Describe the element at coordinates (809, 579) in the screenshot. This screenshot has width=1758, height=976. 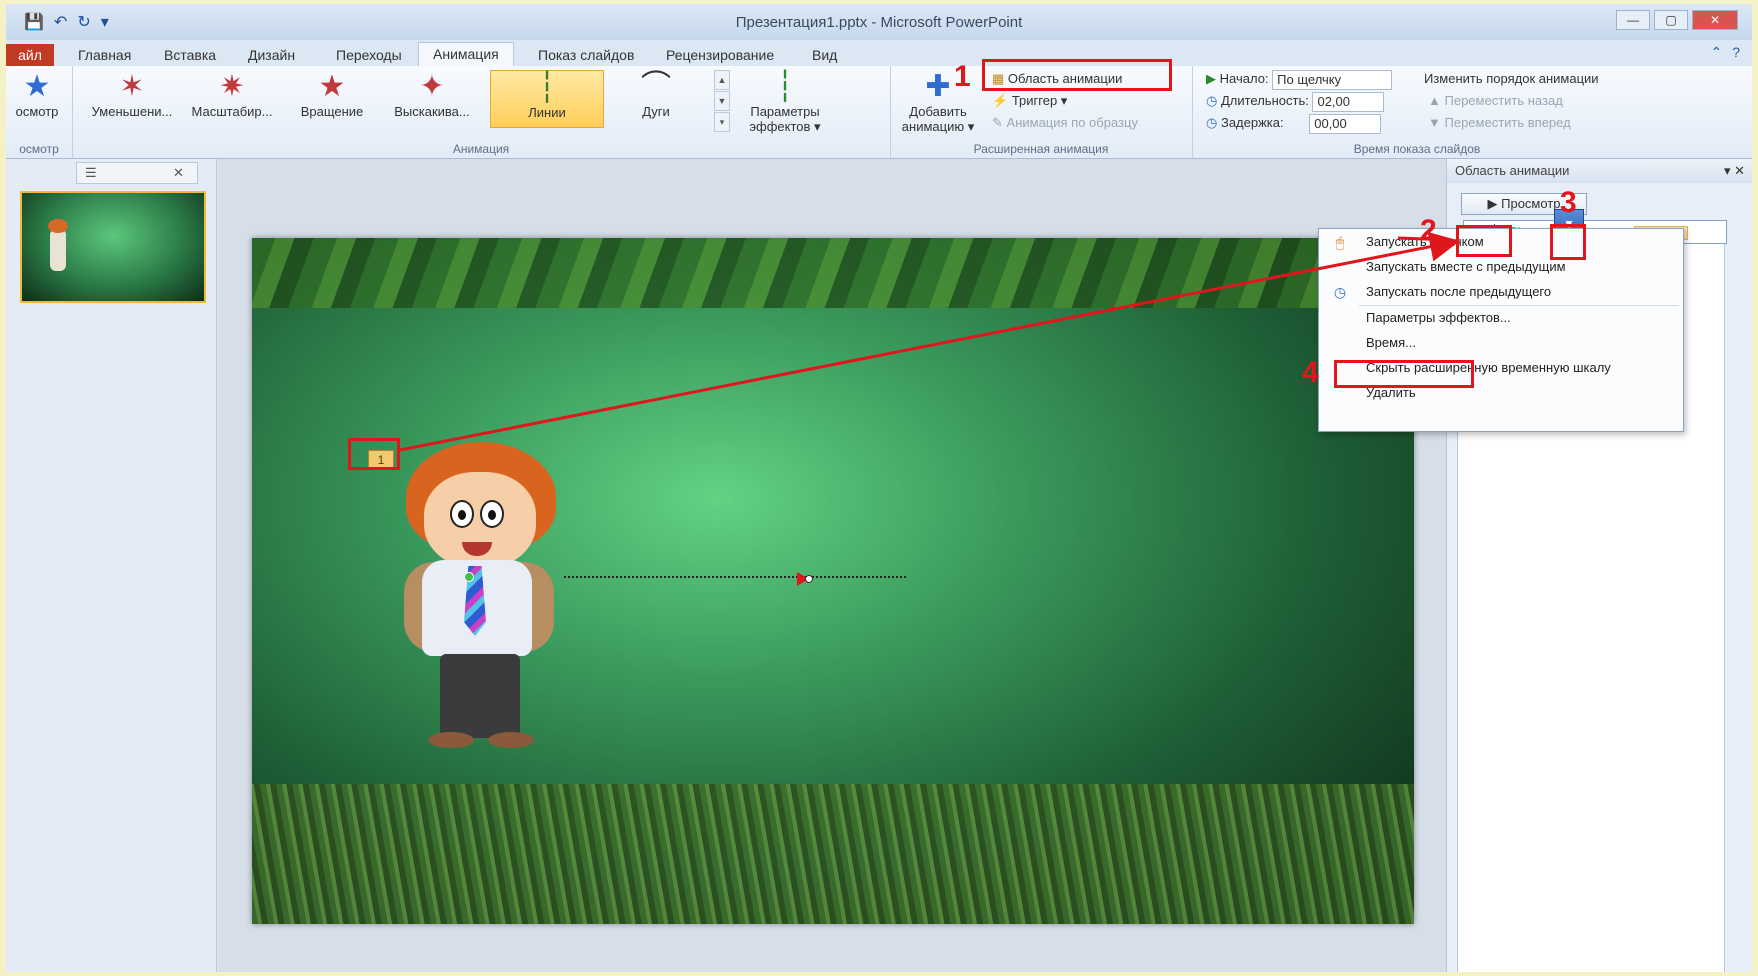
I see `motion-path-end-handle` at that location.